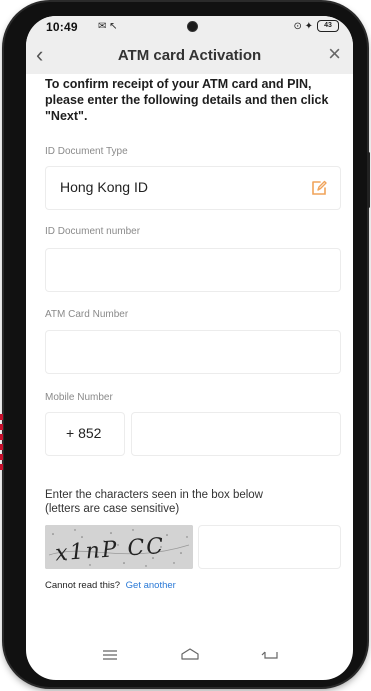 The image size is (371, 691). Describe the element at coordinates (319, 188) in the screenshot. I see `edit-icon` at that location.